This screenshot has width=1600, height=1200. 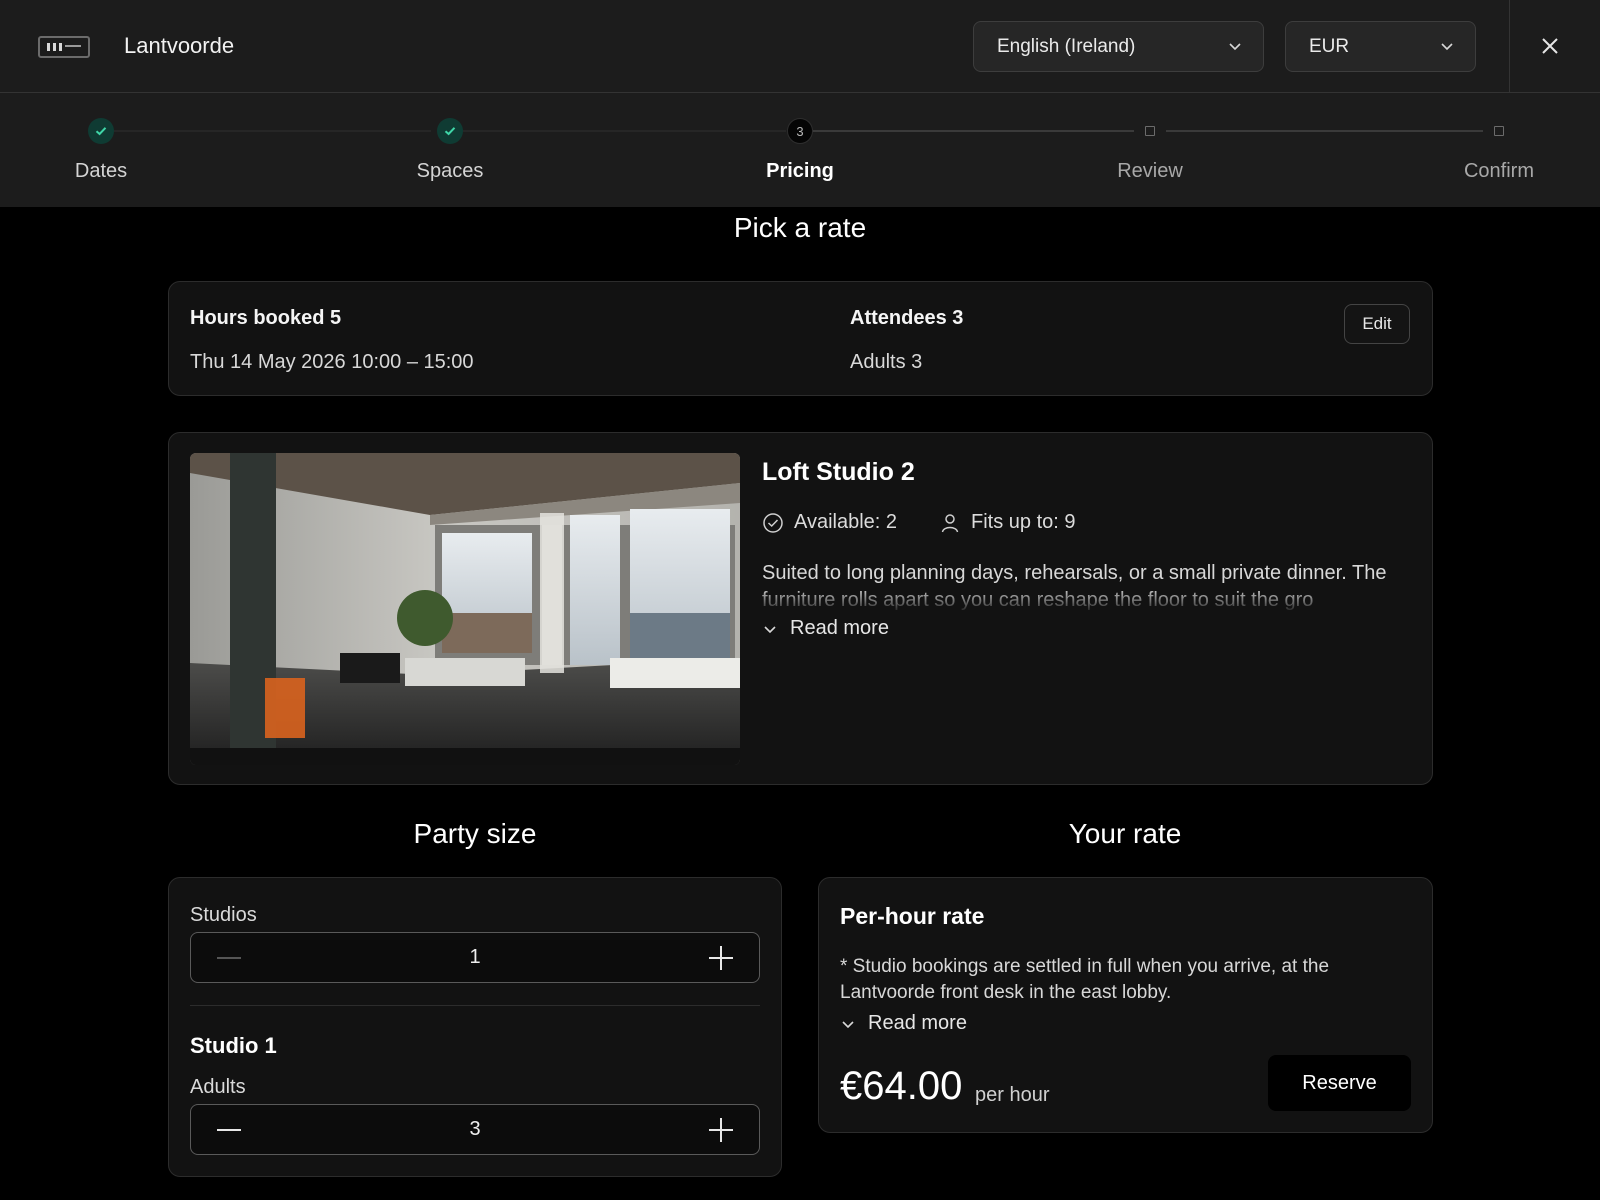 What do you see at coordinates (800, 171) in the screenshot?
I see `step-pricing-label: Pricing` at bounding box center [800, 171].